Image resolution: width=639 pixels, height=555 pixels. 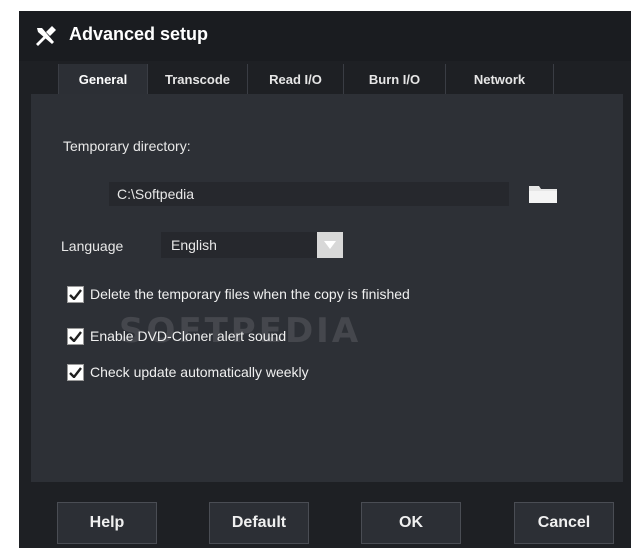 I want to click on tab-transcode: Transcode, so click(x=198, y=79).